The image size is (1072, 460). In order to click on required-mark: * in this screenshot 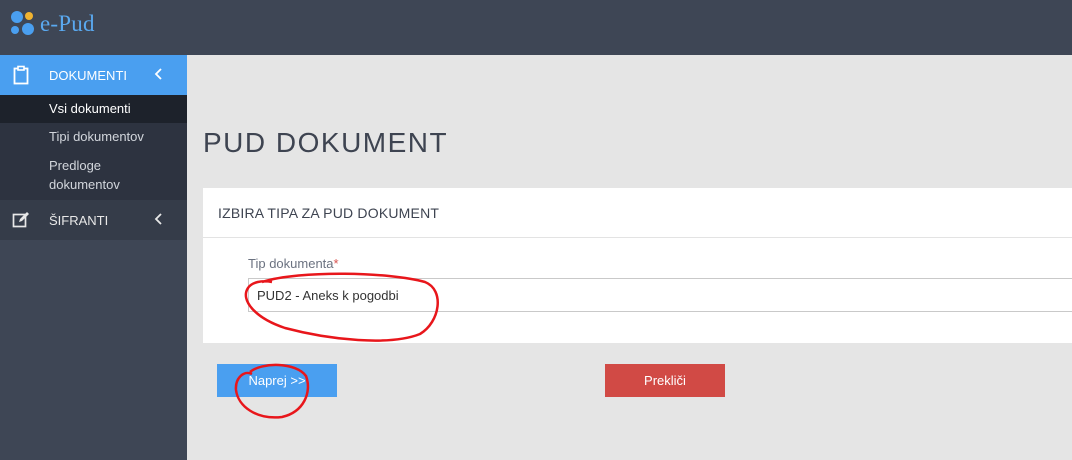, I will do `click(336, 263)`.